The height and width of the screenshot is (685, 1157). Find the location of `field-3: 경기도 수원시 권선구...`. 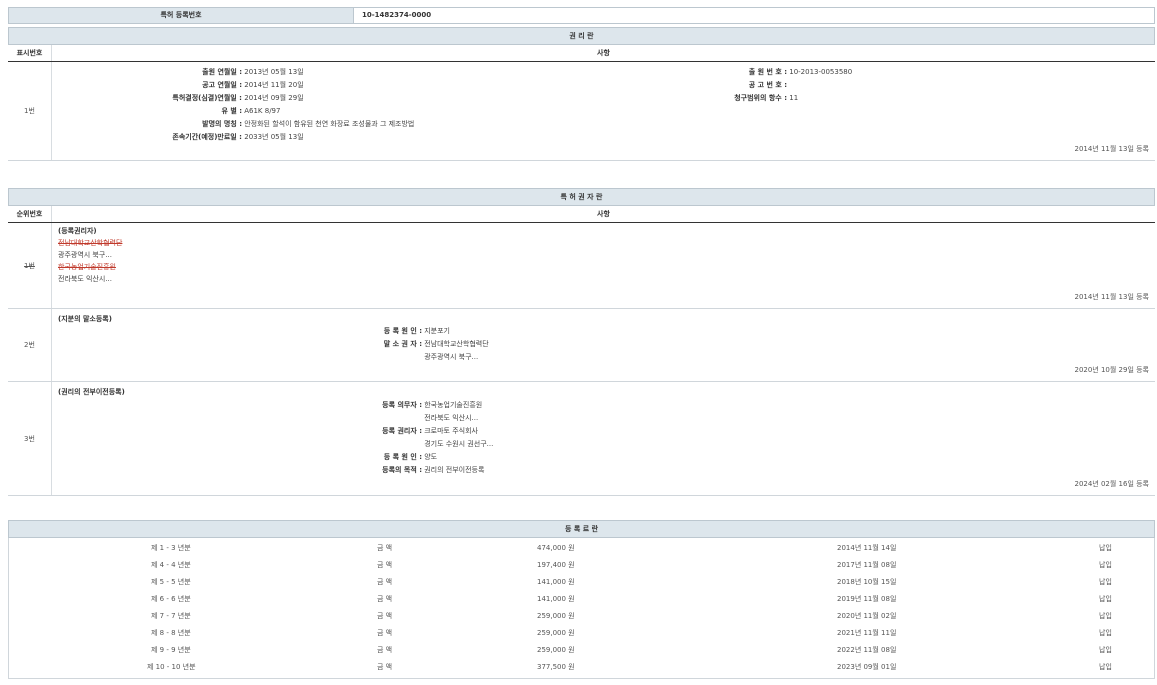

field-3: 경기도 수원시 권선구... is located at coordinates (397, 444).